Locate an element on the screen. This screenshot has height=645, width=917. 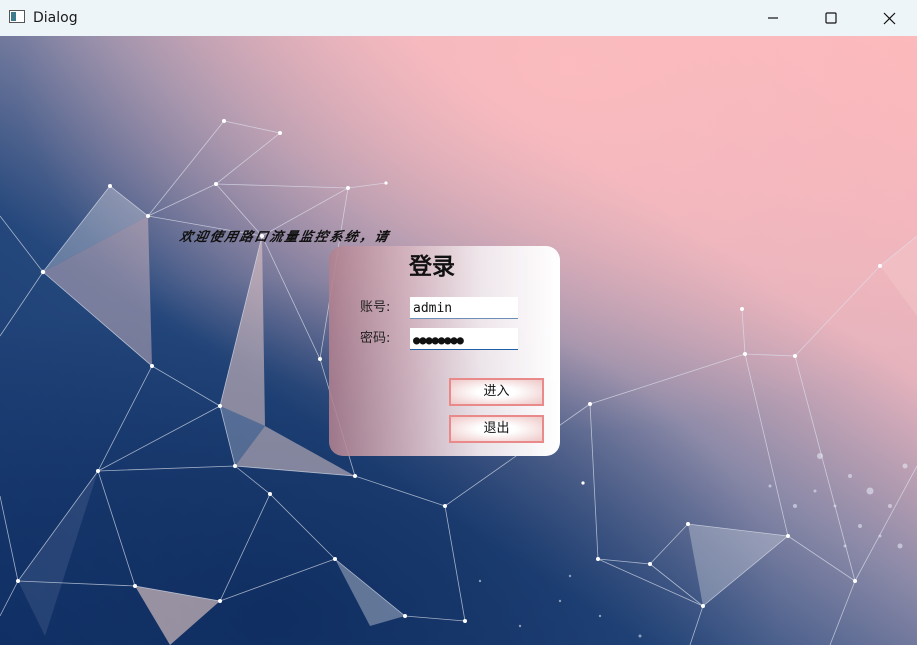
exit-button: 退出 is located at coordinates (496, 429).